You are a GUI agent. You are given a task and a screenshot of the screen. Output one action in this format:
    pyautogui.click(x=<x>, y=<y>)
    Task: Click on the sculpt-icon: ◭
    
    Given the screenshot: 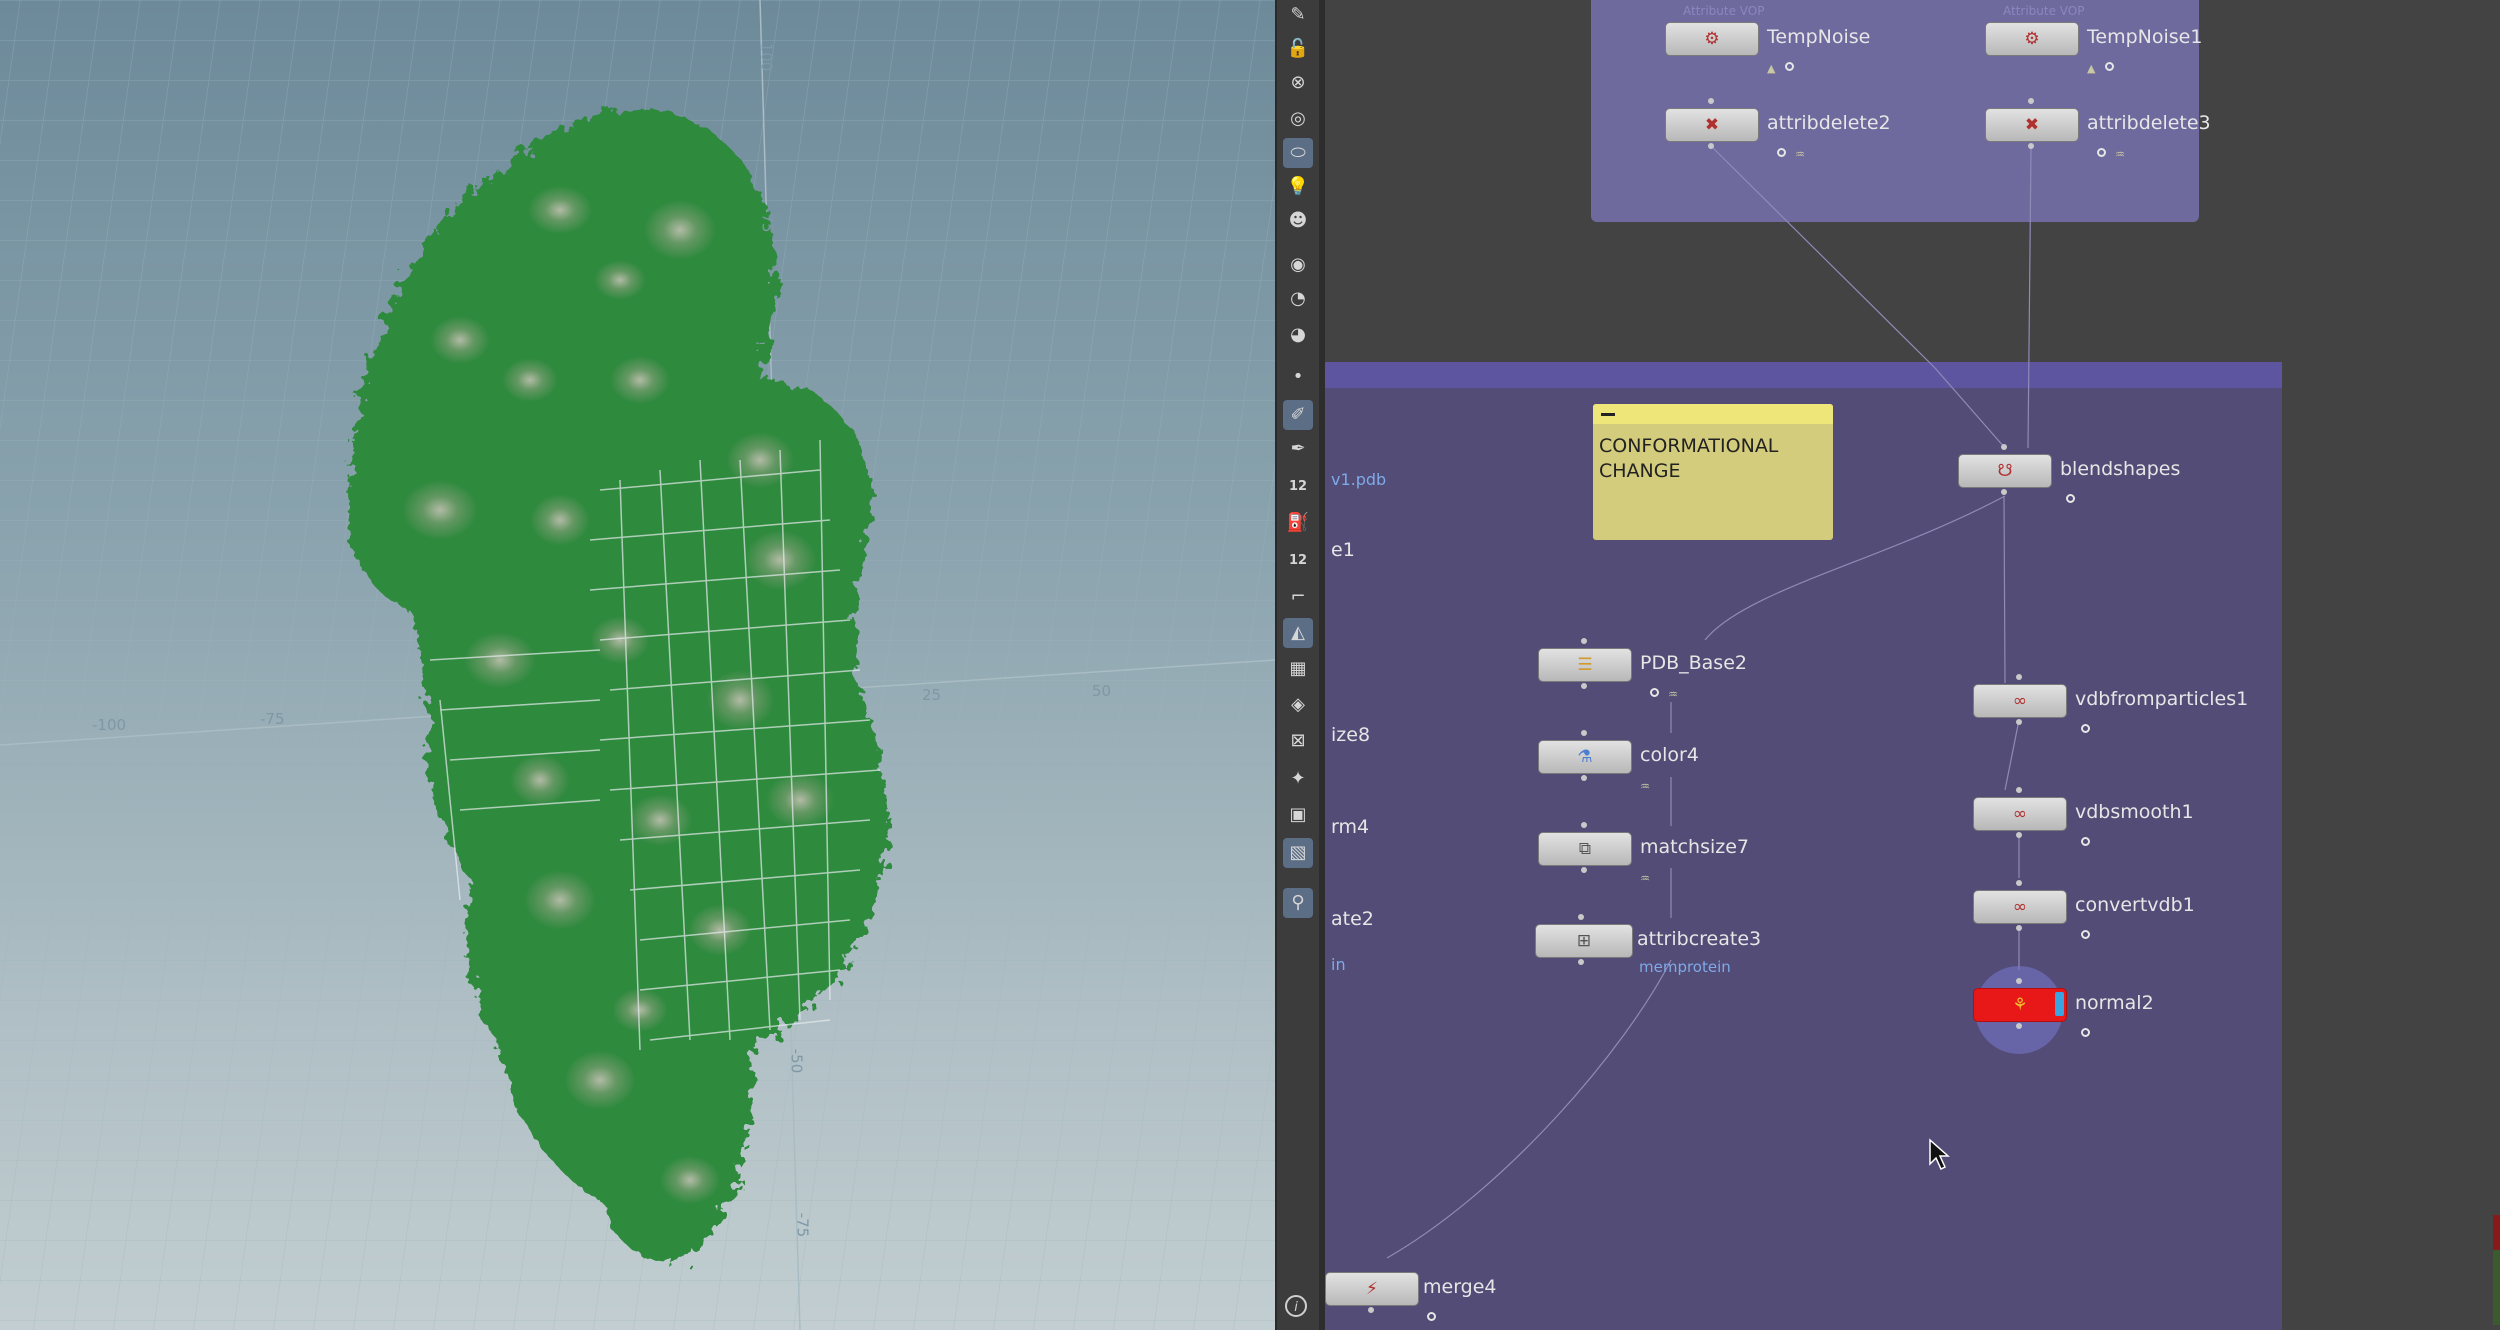 What is the action you would take?
    pyautogui.click(x=1298, y=633)
    